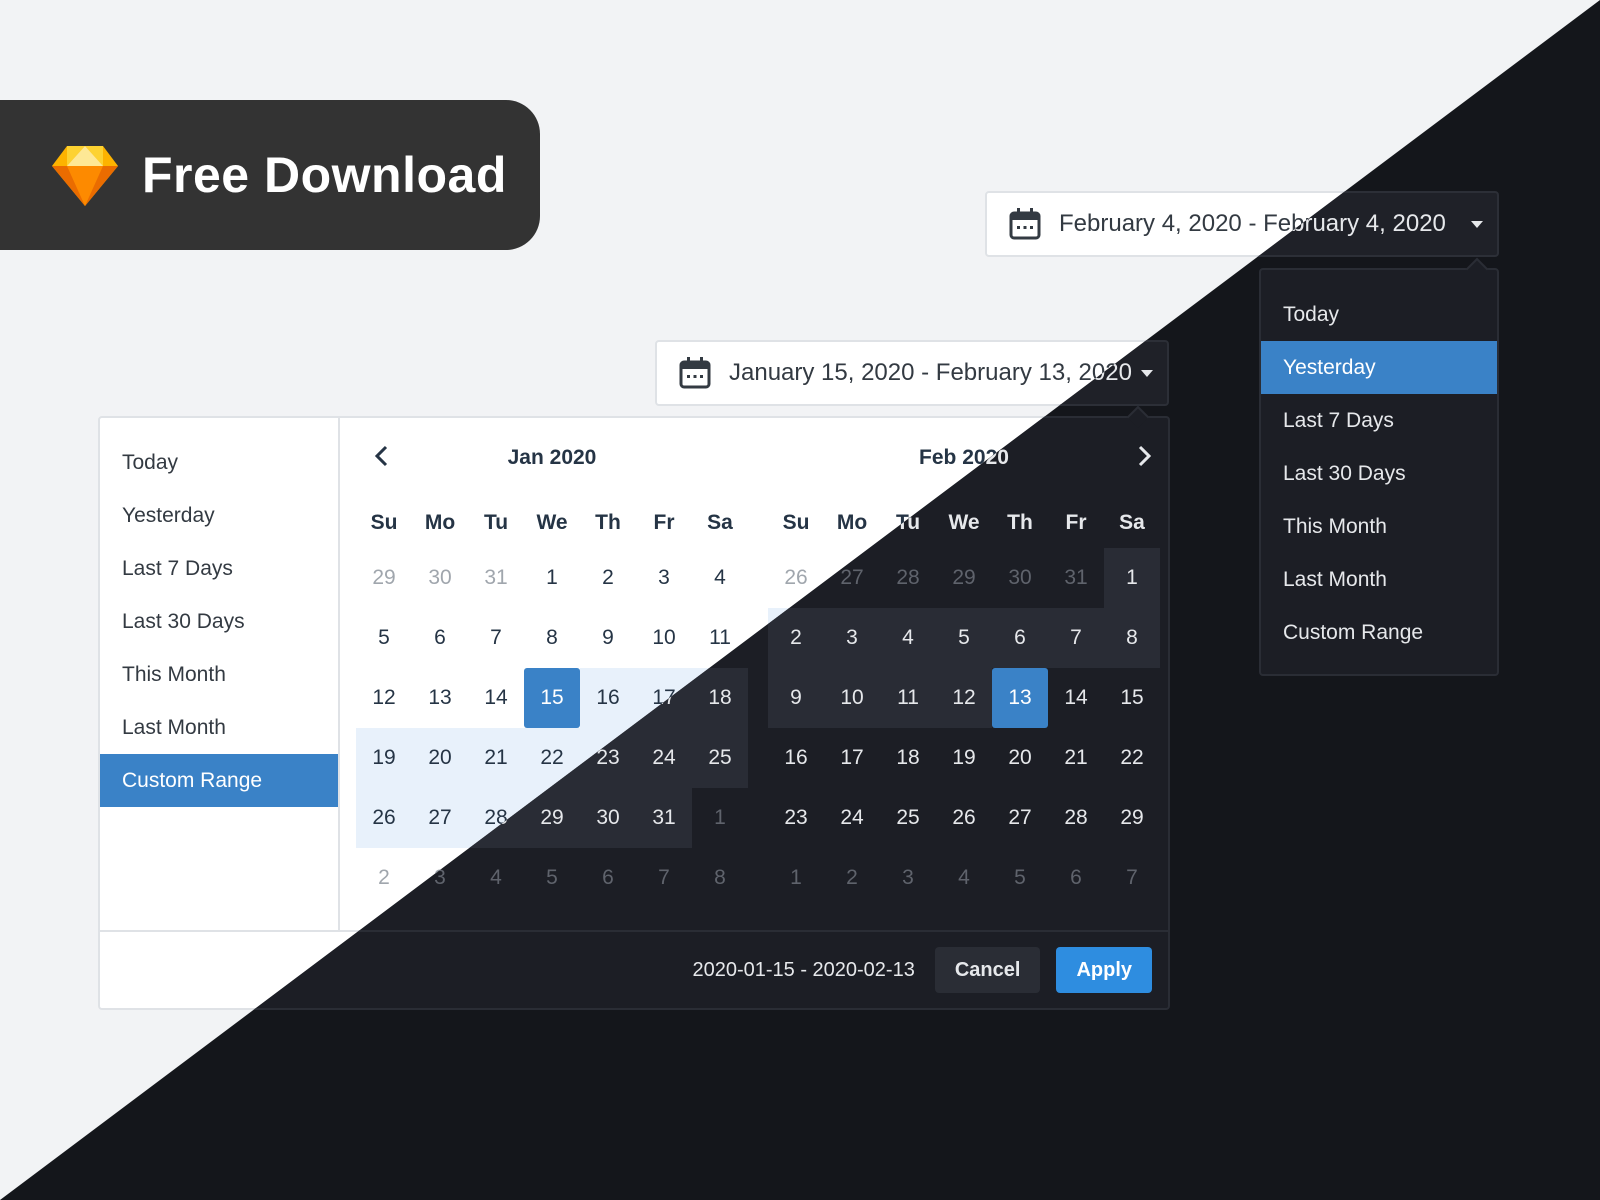 The width and height of the screenshot is (1600, 1200). What do you see at coordinates (1132, 758) in the screenshot?
I see `day-cell: 22` at bounding box center [1132, 758].